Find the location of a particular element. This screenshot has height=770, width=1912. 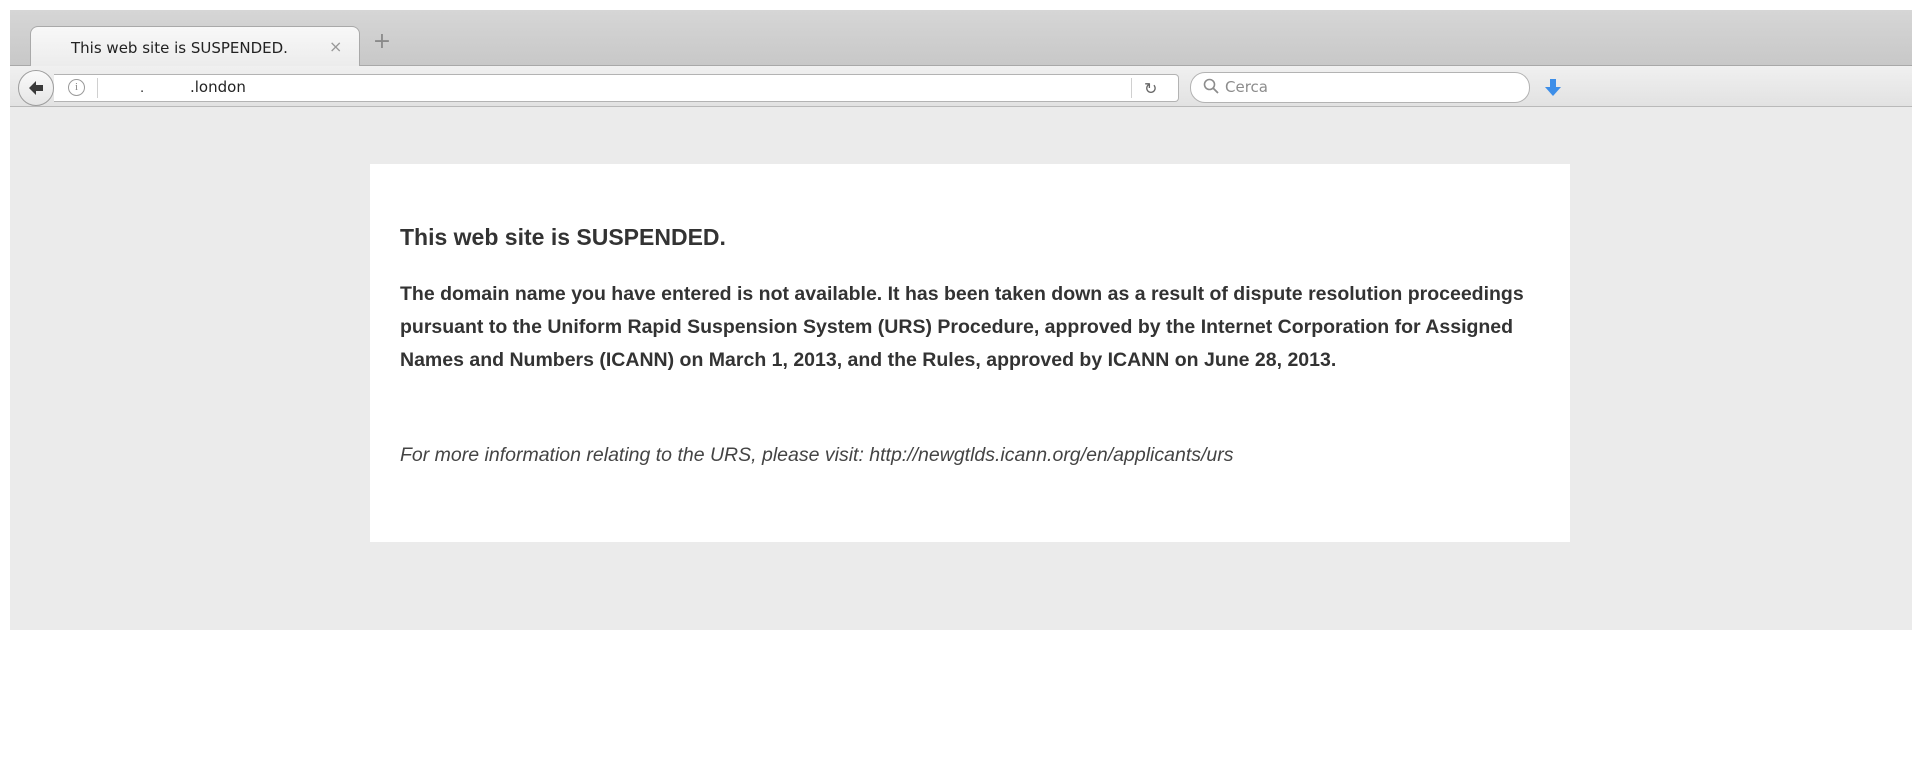

url-divider is located at coordinates (97, 88).